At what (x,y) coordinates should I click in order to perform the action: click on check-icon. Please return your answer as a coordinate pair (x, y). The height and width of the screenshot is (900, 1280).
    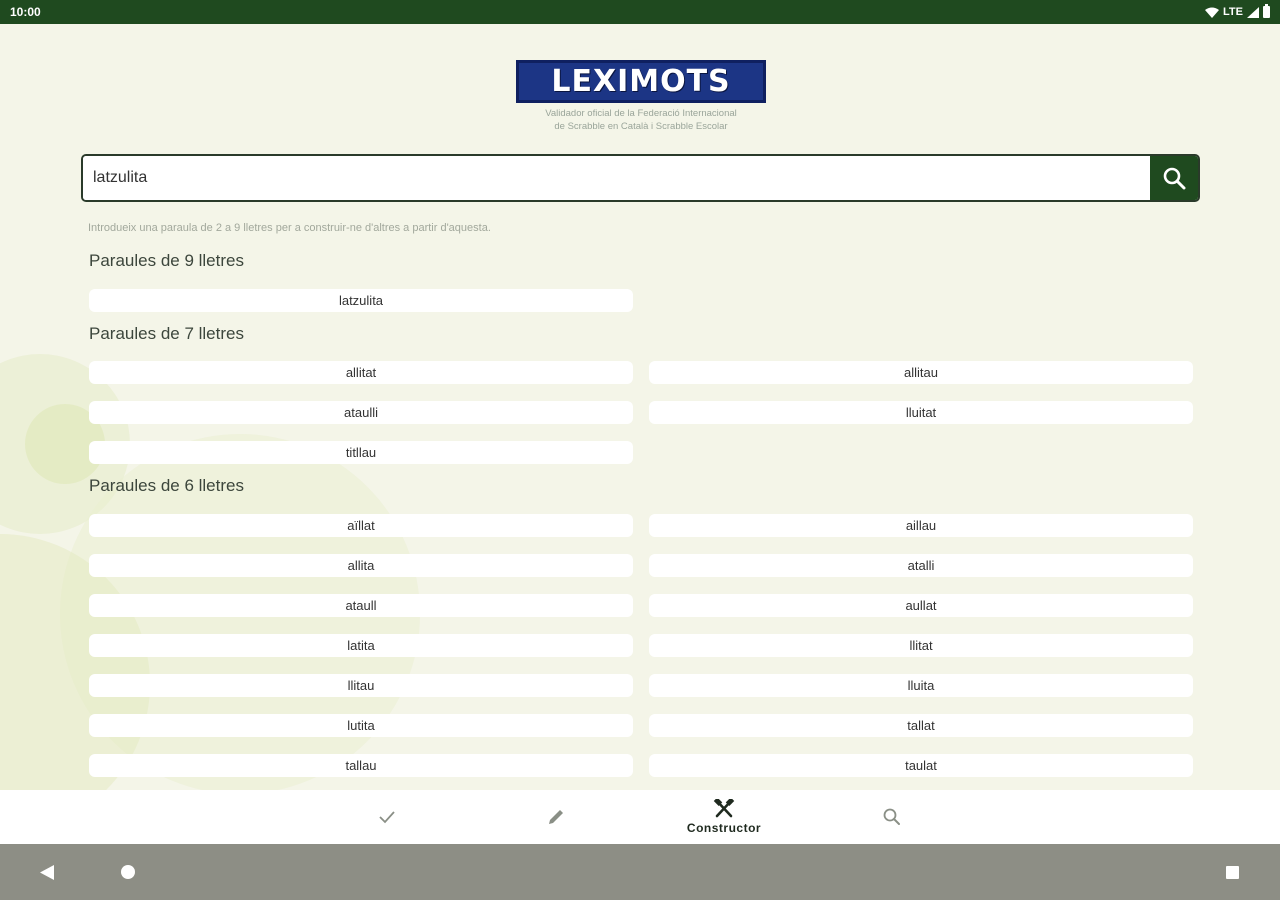
    Looking at the image, I should click on (387, 817).